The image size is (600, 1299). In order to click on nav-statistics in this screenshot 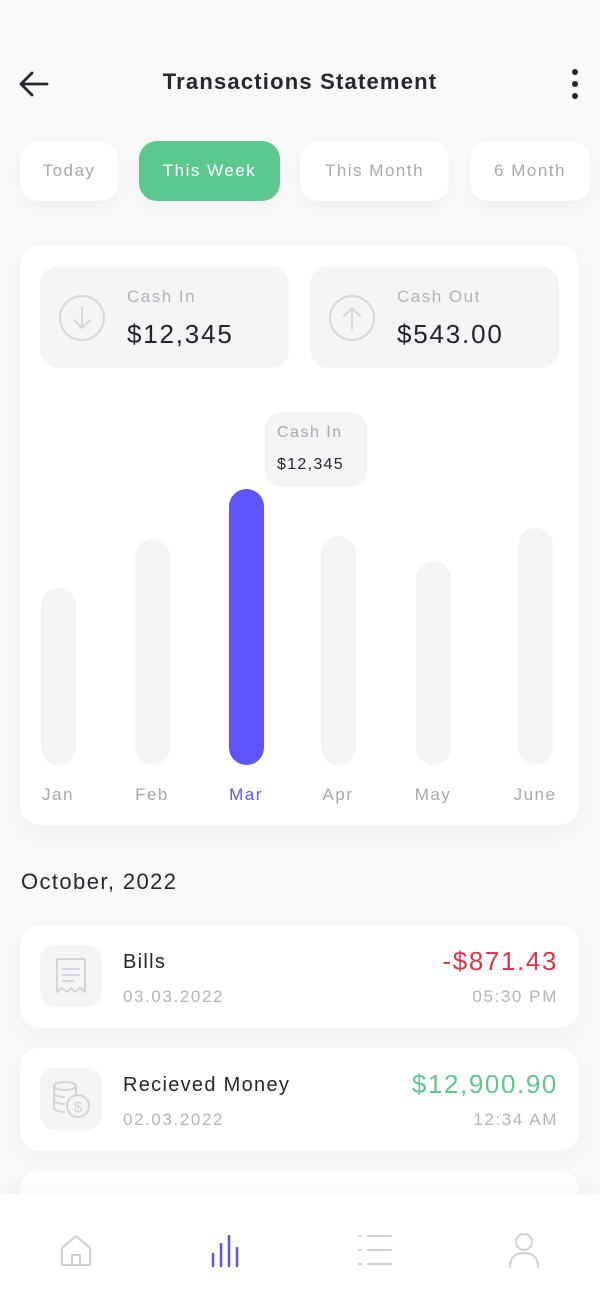, I will do `click(224, 1250)`.